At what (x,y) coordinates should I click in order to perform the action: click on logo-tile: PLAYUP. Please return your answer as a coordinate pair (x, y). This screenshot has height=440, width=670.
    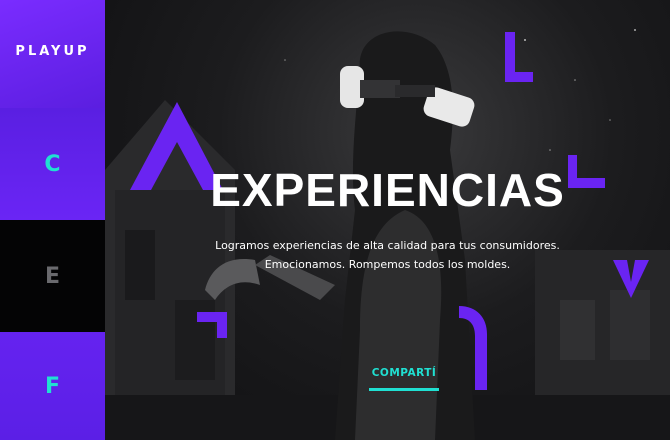
    Looking at the image, I should click on (52, 54).